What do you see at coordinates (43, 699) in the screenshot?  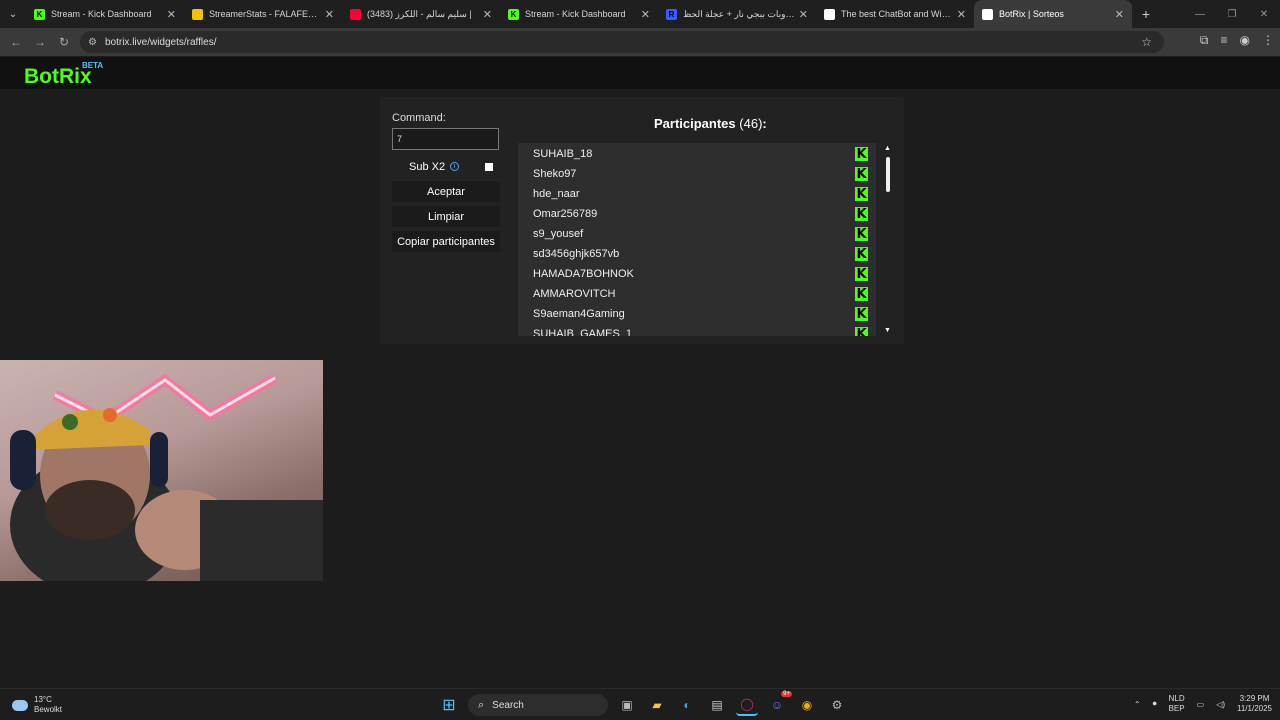 I see `weather-temp: 13°C` at bounding box center [43, 699].